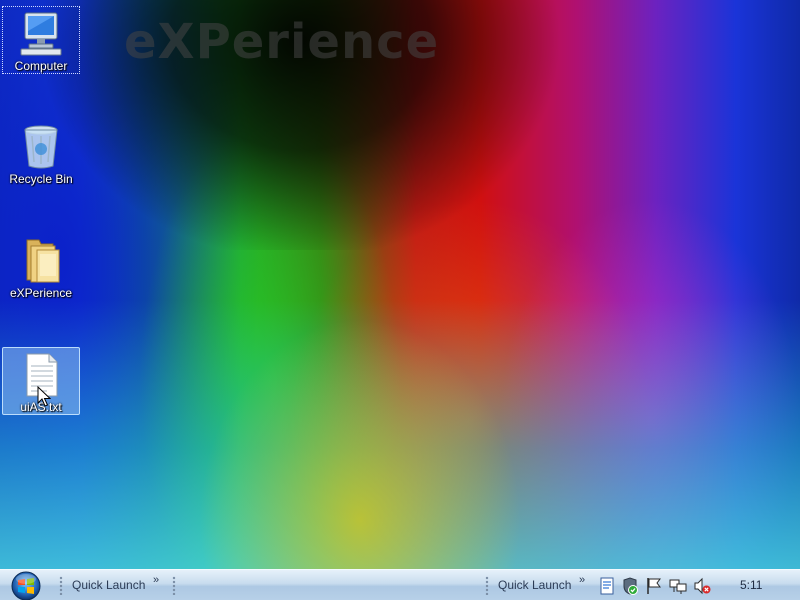 This screenshot has height=600, width=800. Describe the element at coordinates (702, 586) in the screenshot. I see `volume-muted-icon` at that location.